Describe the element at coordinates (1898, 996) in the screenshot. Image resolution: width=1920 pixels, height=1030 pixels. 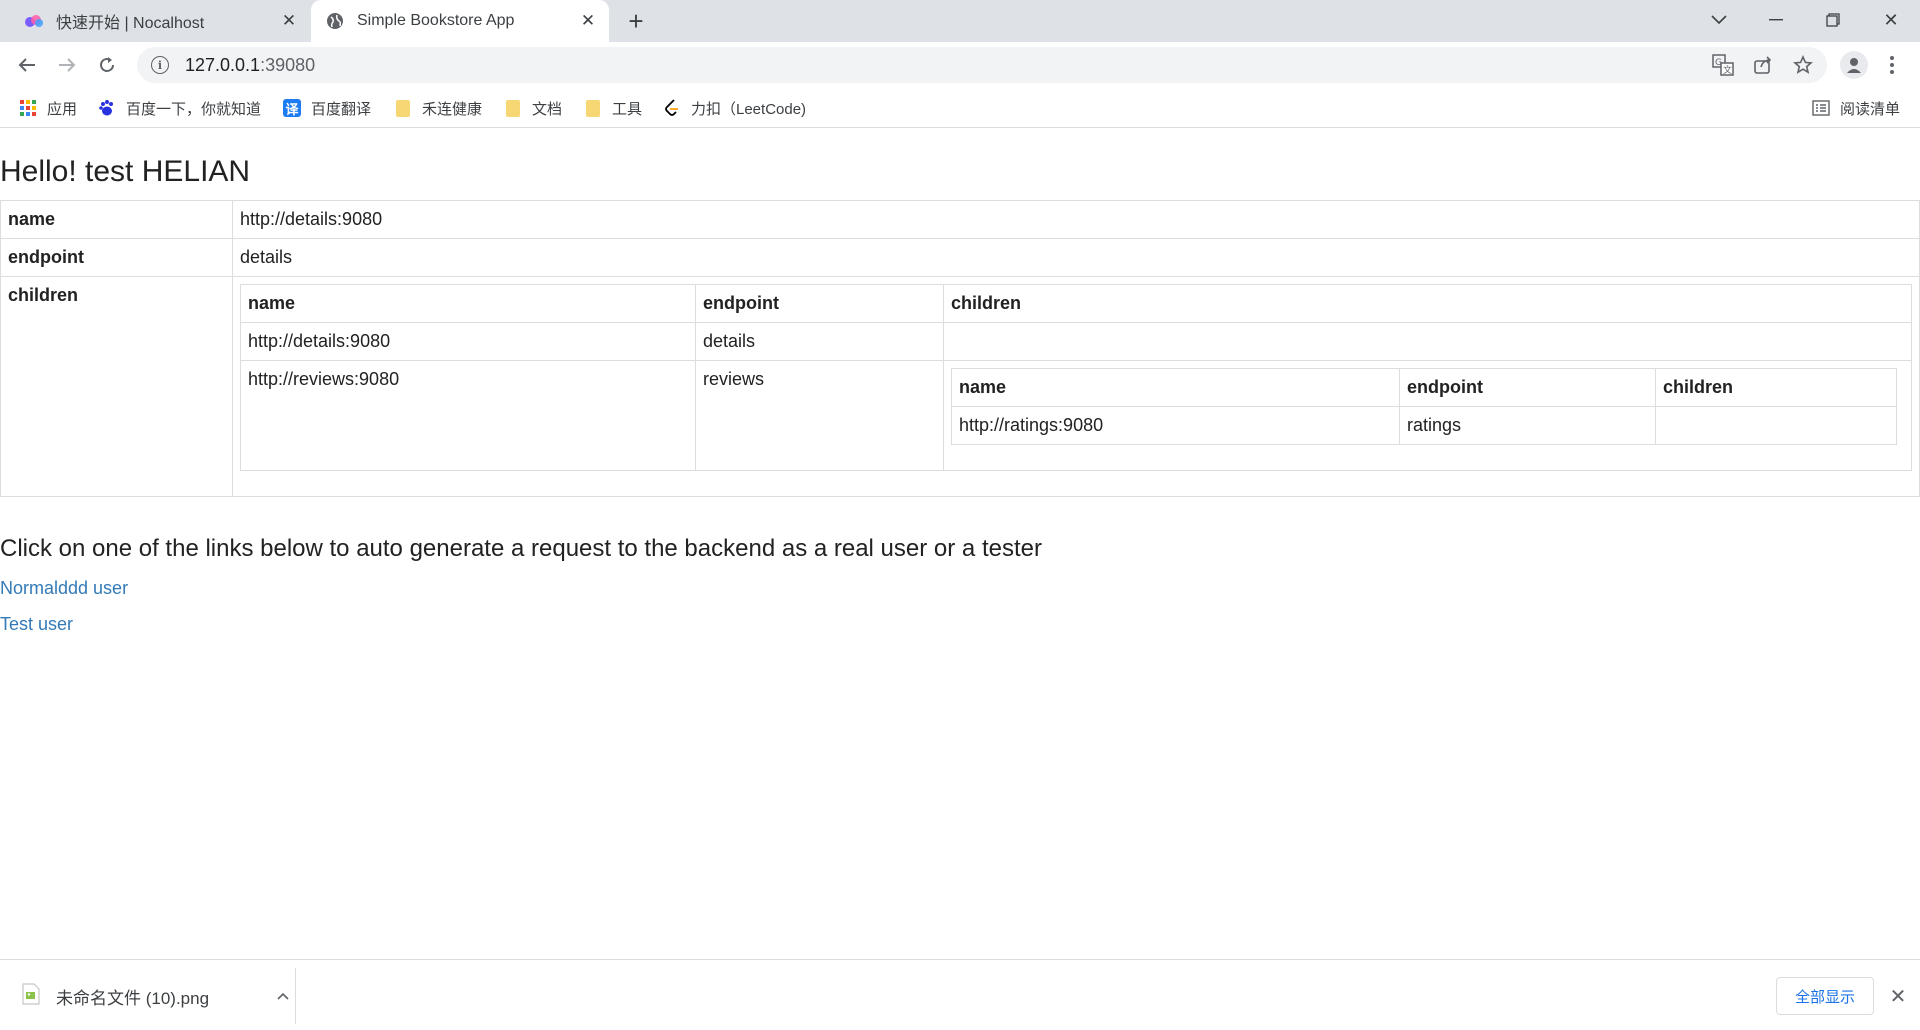
I see `close-download-bar-icon: ✕` at that location.